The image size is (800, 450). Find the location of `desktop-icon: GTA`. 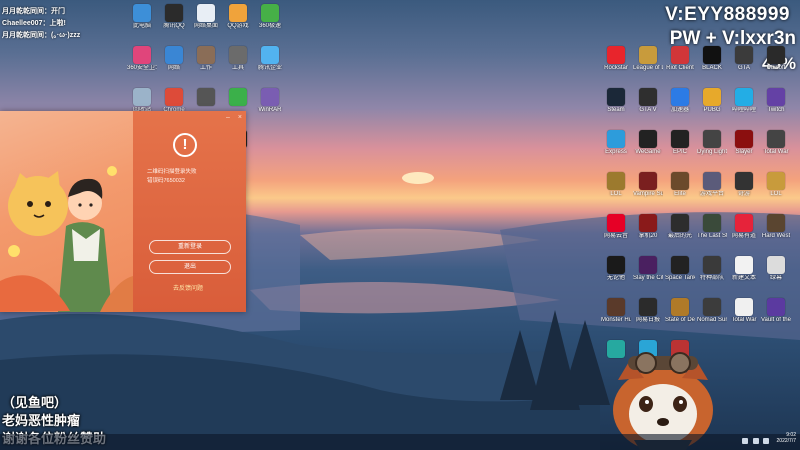

desktop-icon: GTA is located at coordinates (744, 59).